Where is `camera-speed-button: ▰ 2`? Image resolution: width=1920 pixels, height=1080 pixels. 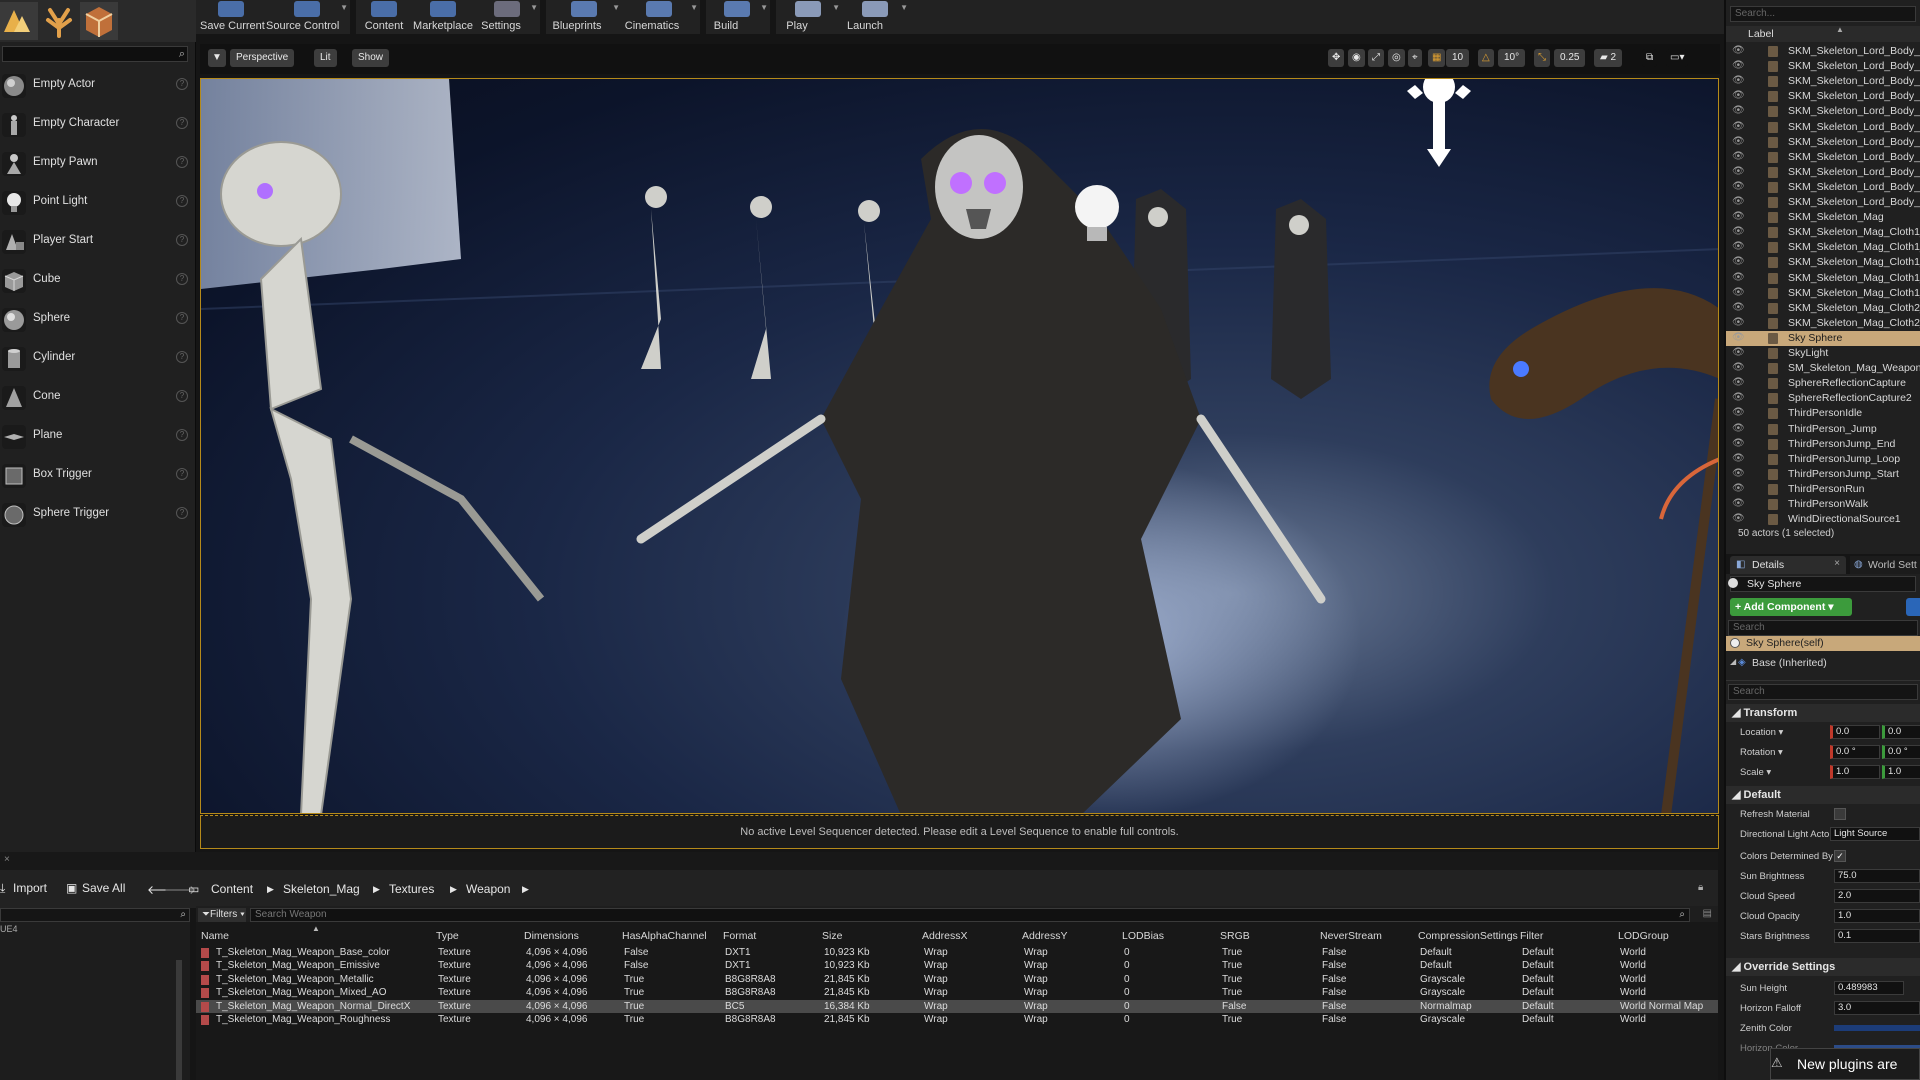 camera-speed-button: ▰ 2 is located at coordinates (1608, 58).